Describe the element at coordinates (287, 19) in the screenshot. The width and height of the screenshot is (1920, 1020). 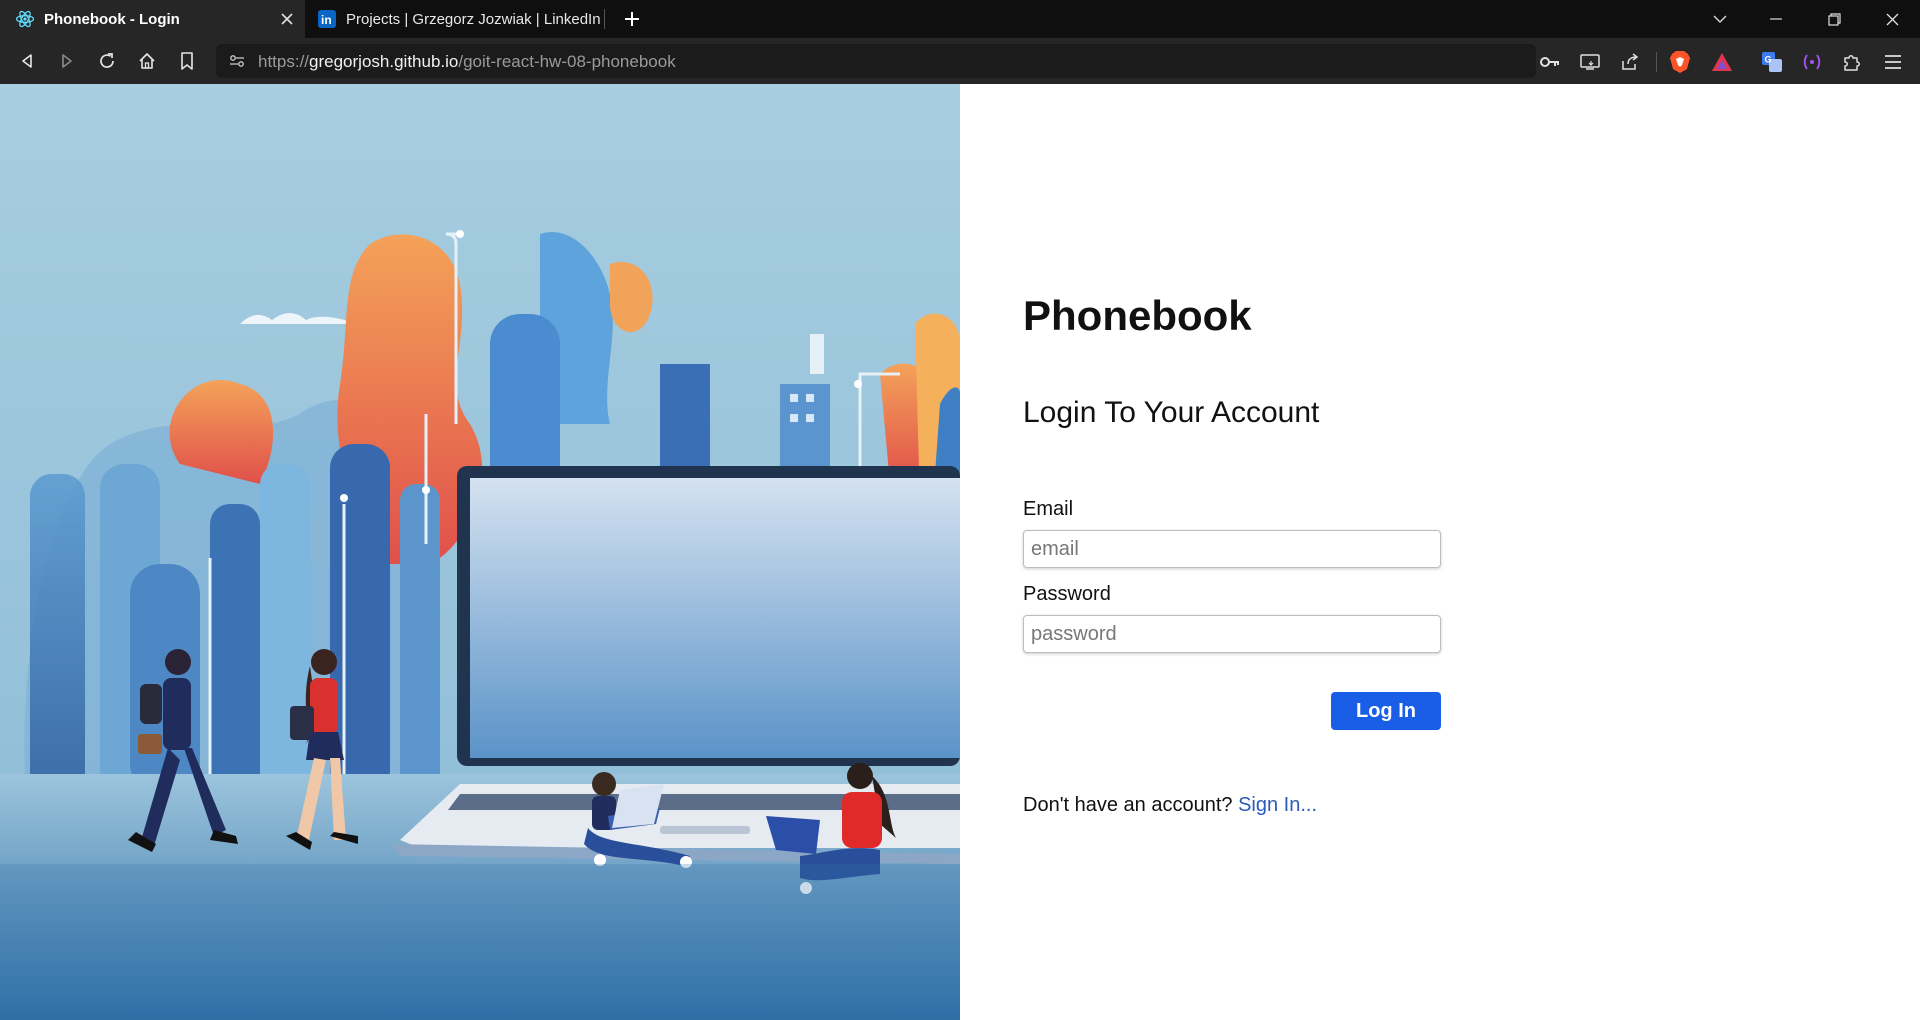
I see `close-tab-icon` at that location.